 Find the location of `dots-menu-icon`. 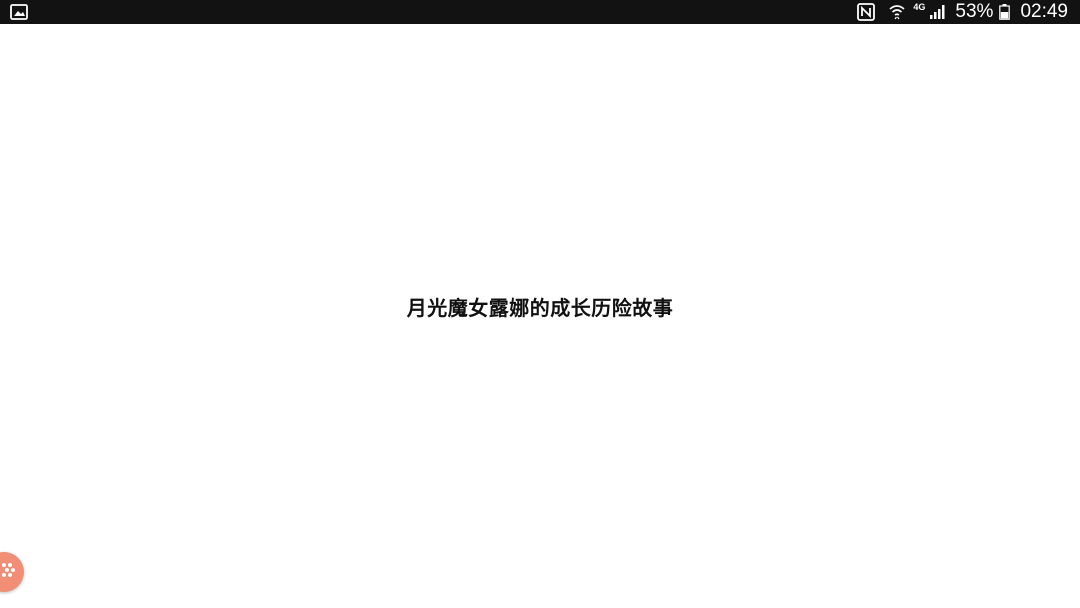

dots-menu-icon is located at coordinates (12, 572).